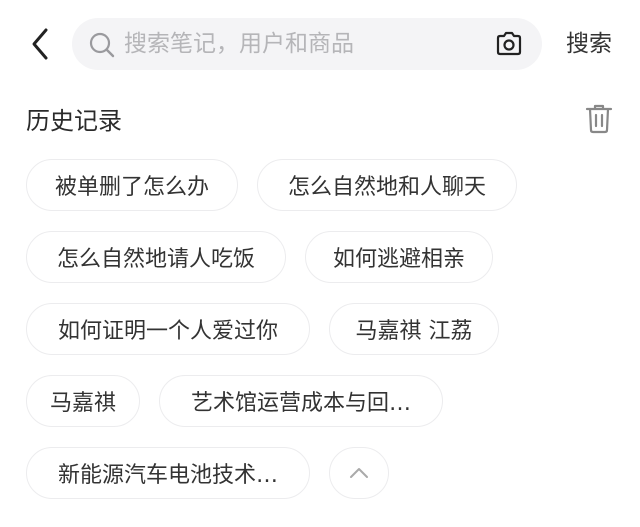 The width and height of the screenshot is (640, 527). I want to click on history-chip: 怎么自然地和人聊天, so click(387, 185).